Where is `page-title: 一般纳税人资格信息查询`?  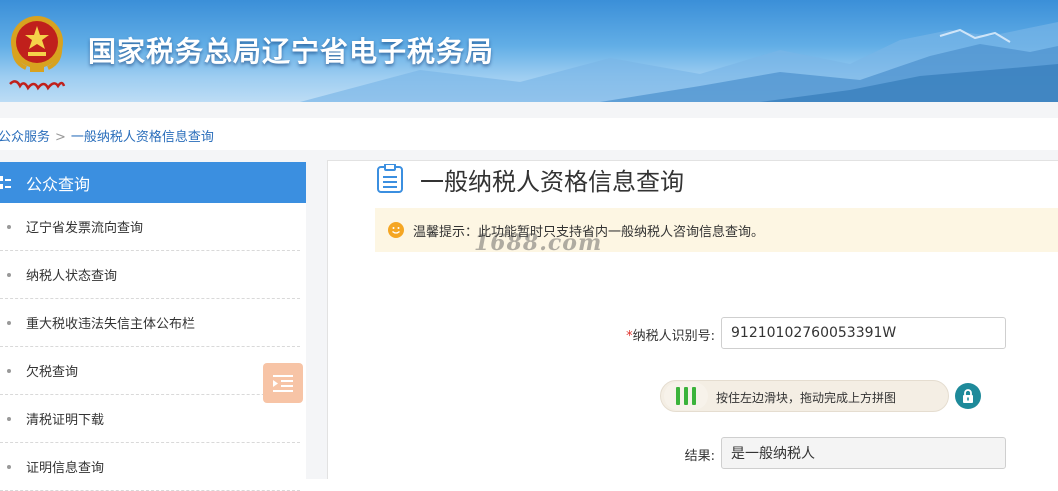 page-title: 一般纳税人资格信息查询 is located at coordinates (552, 181).